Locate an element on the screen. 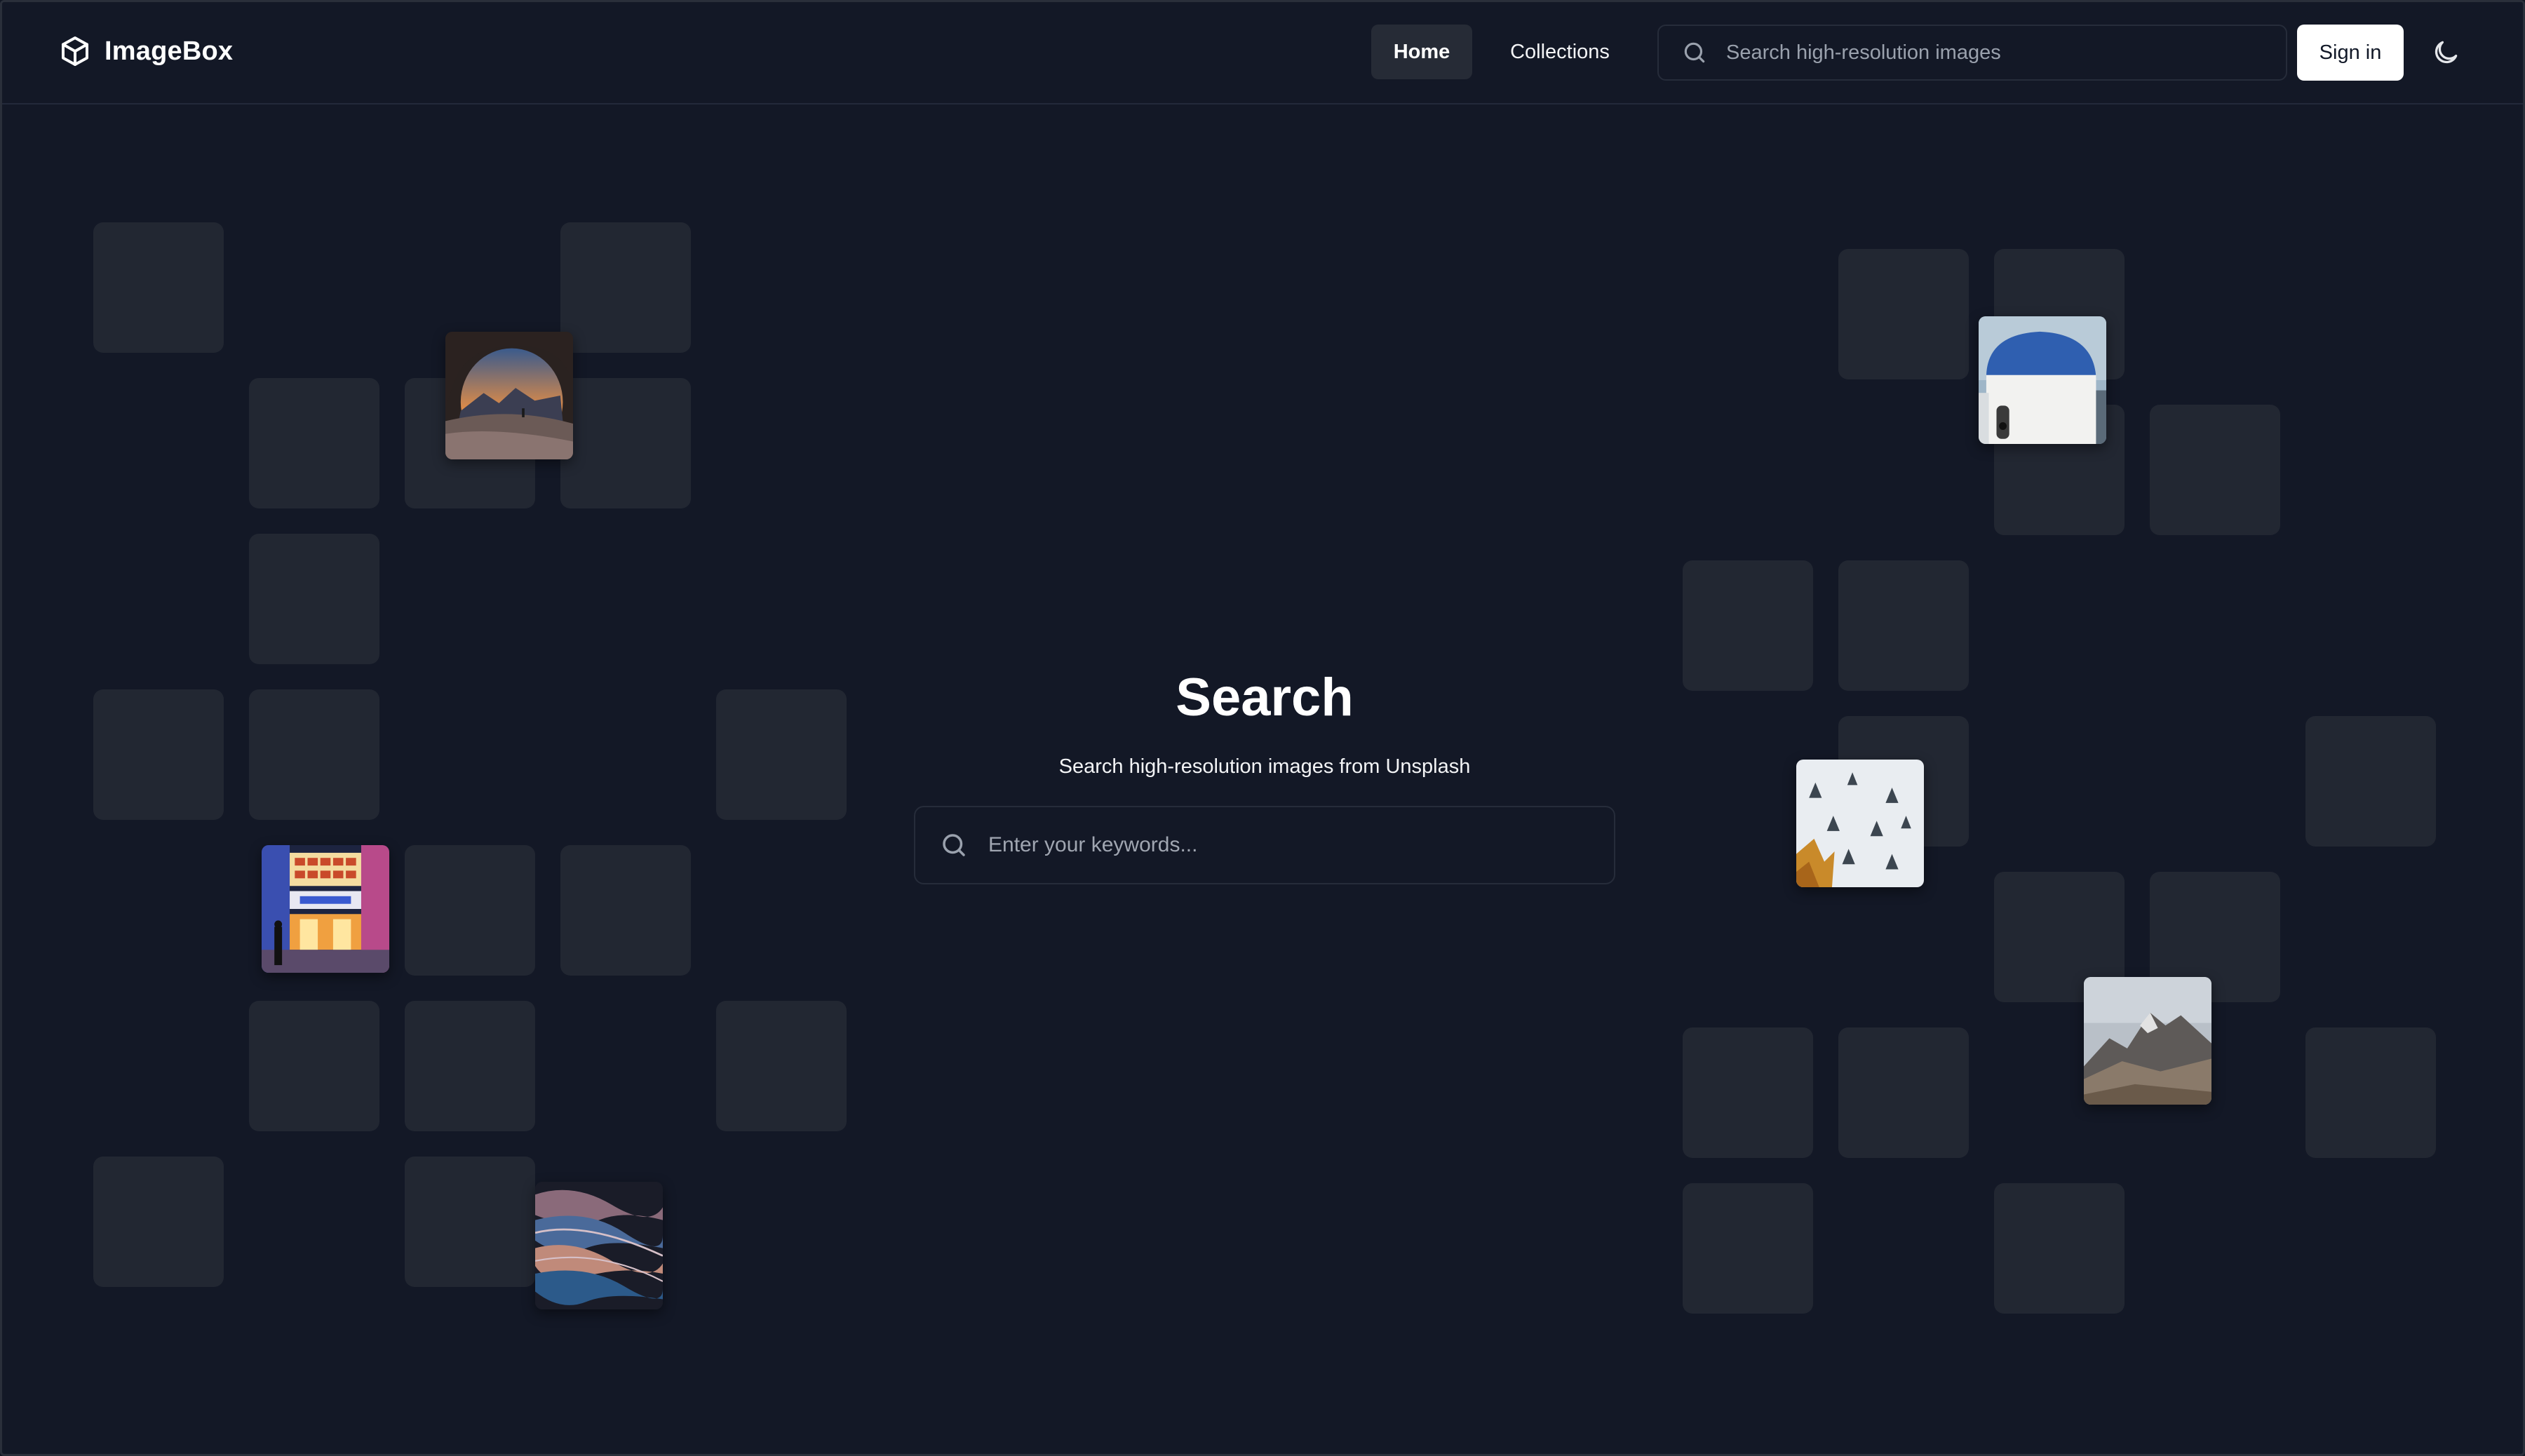 This screenshot has height=1456, width=2525. moon-icon is located at coordinates (2446, 52).